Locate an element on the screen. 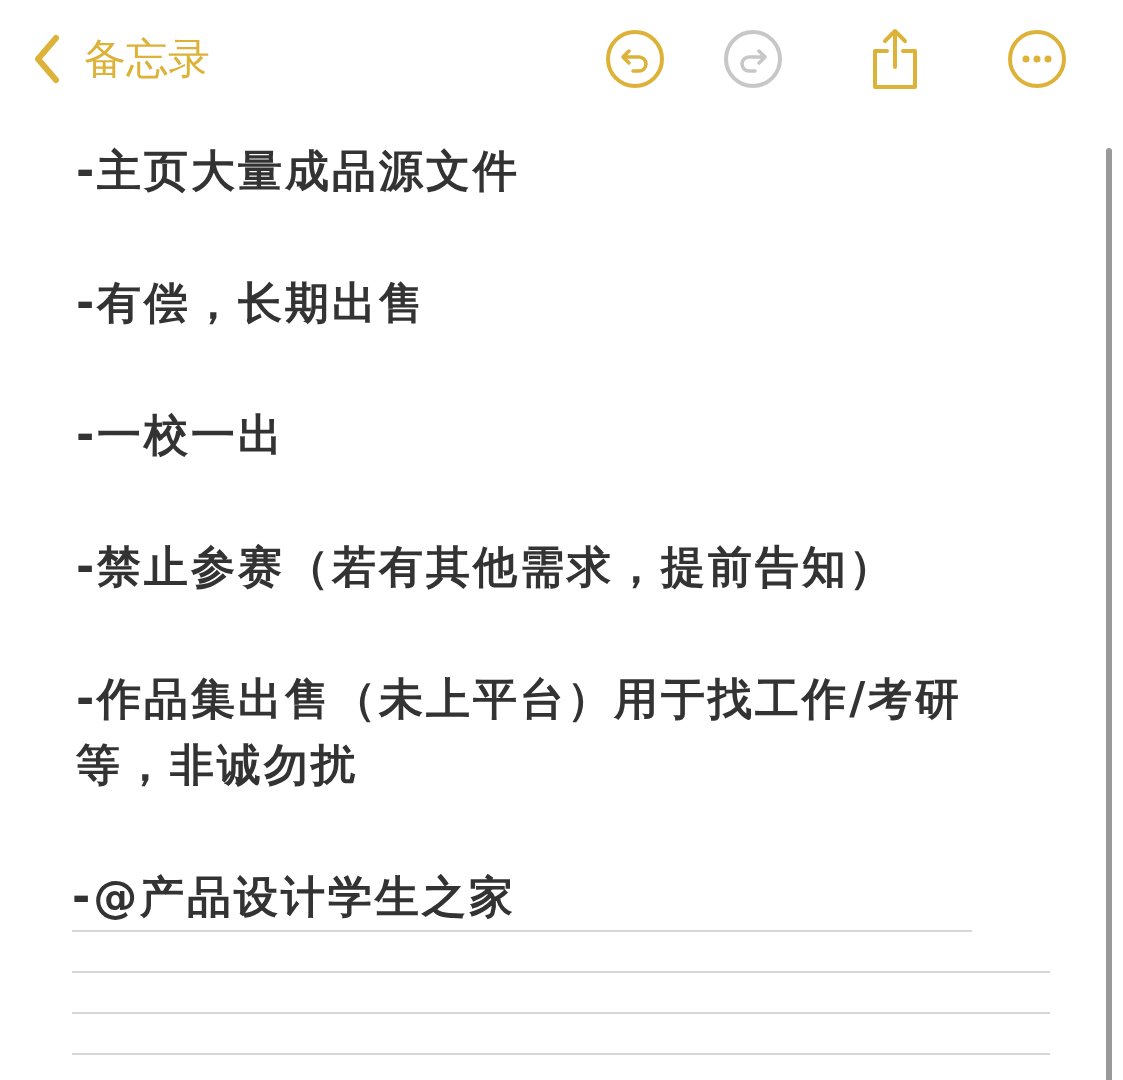 The width and height of the screenshot is (1123, 1080). note-paragraph: -主页大量成品源文件 is located at coordinates (299, 171).